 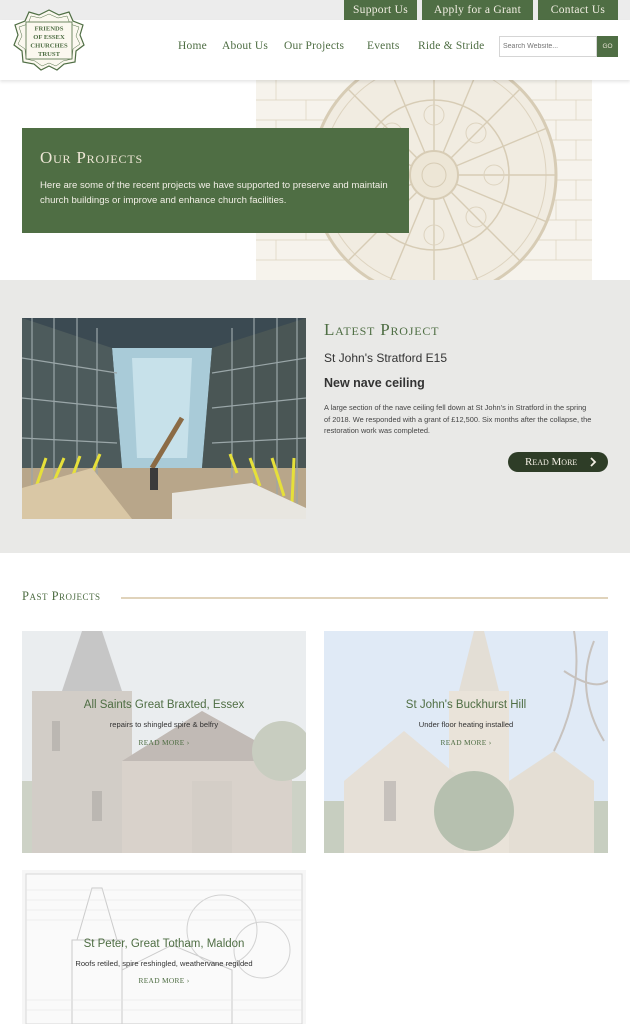 What do you see at coordinates (245, 47) in the screenshot?
I see `nav-about-us: About Us` at bounding box center [245, 47].